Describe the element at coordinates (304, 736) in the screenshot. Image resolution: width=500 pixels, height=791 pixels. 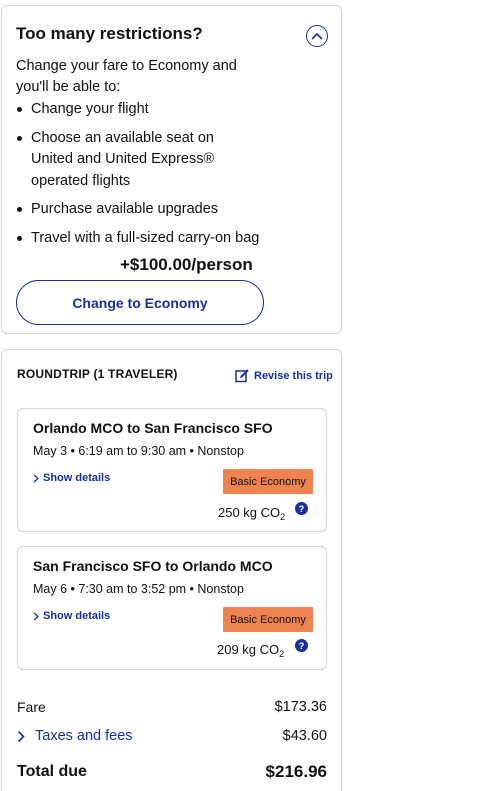
I see `taxes-value: $43.60` at that location.